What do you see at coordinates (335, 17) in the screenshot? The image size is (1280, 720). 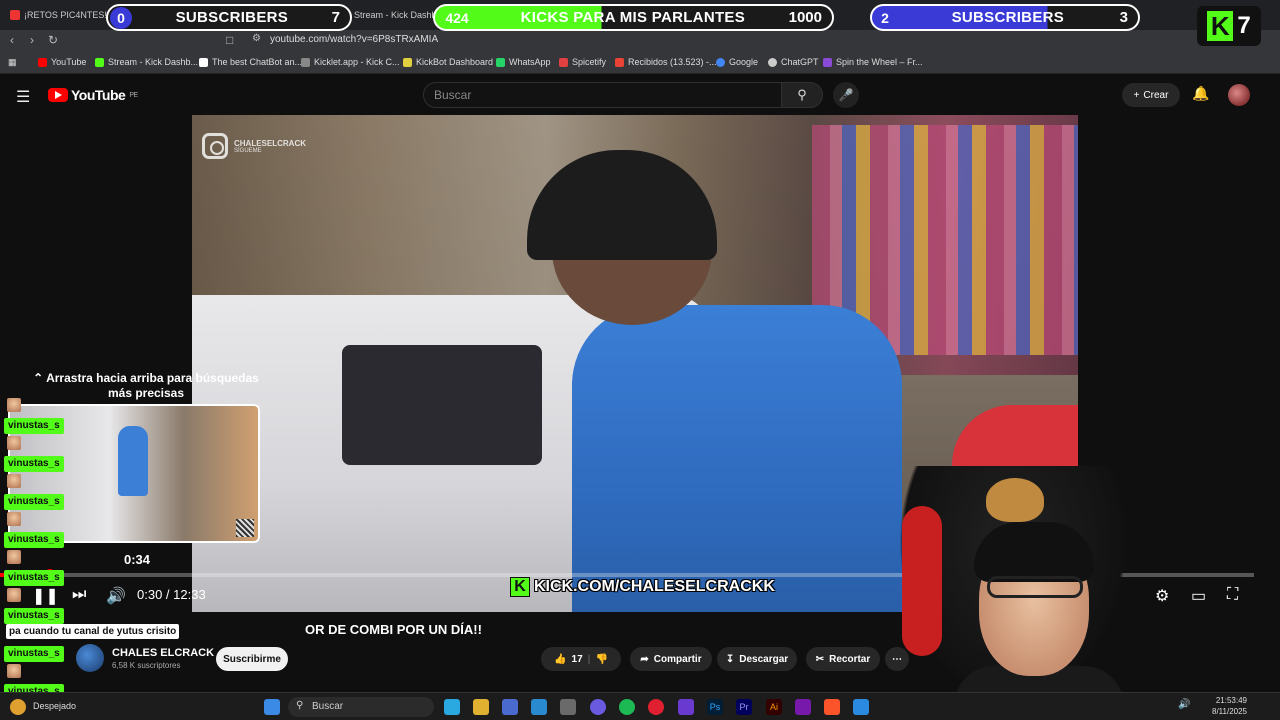 I see `goal-target: 7` at bounding box center [335, 17].